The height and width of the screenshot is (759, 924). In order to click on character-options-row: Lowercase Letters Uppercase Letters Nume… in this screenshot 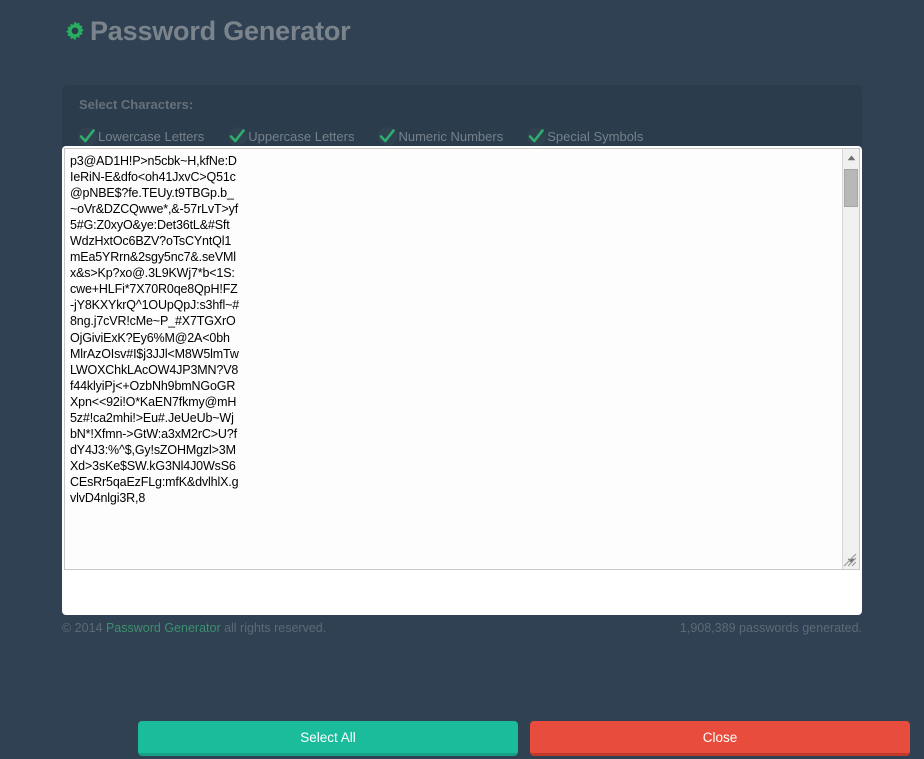, I will do `click(372, 136)`.